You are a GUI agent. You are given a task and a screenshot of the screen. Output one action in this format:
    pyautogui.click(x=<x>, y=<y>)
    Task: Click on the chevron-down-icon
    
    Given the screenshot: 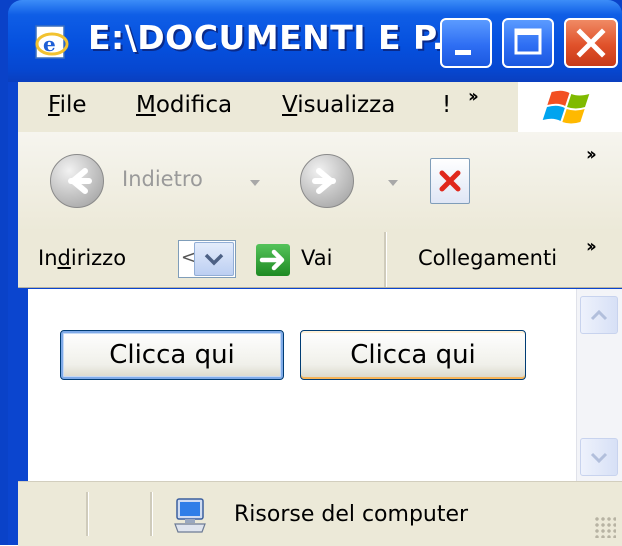 What is the action you would take?
    pyautogui.click(x=214, y=259)
    